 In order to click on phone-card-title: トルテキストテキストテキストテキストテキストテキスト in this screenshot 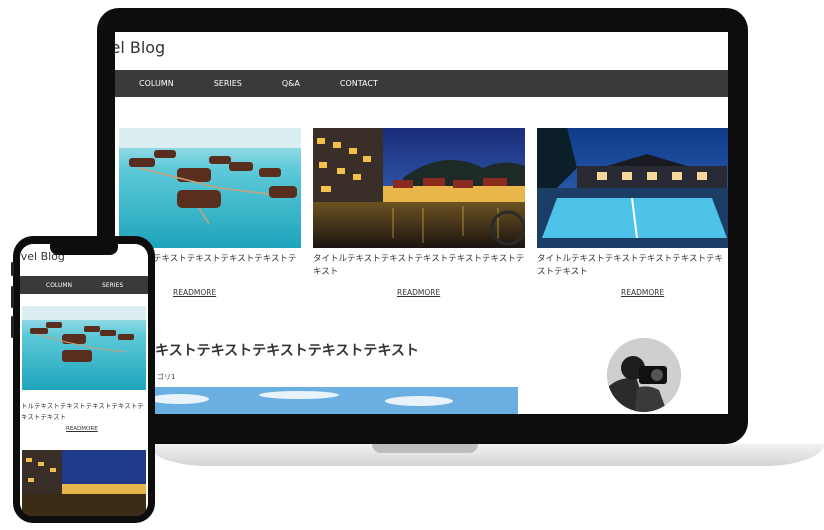, I will do `click(84, 412)`.